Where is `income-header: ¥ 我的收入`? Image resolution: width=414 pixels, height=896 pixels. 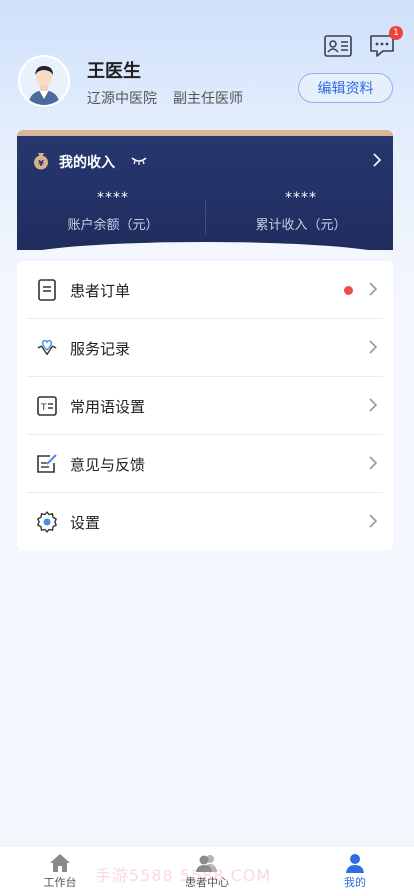
income-header: ¥ 我的收入 is located at coordinates (89, 162).